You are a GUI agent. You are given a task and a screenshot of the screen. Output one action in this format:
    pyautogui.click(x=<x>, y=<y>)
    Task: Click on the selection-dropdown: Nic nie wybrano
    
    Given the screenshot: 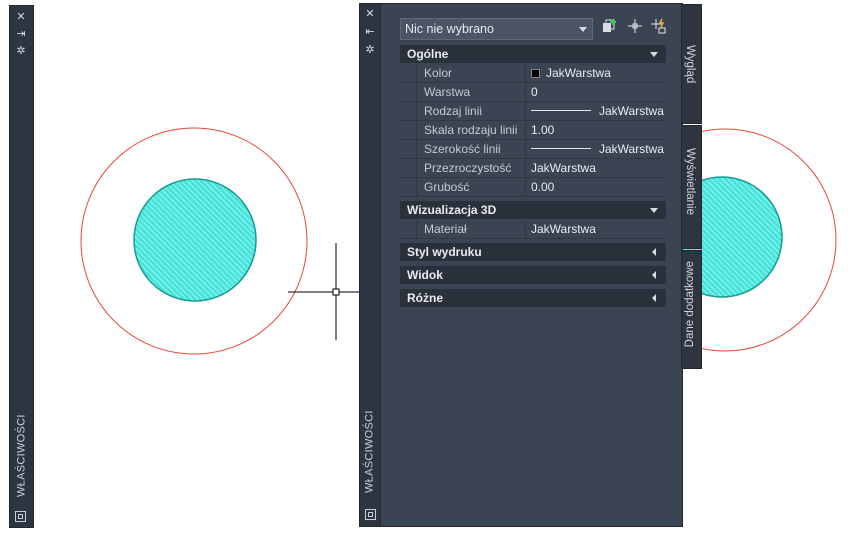 What is the action you would take?
    pyautogui.click(x=496, y=29)
    